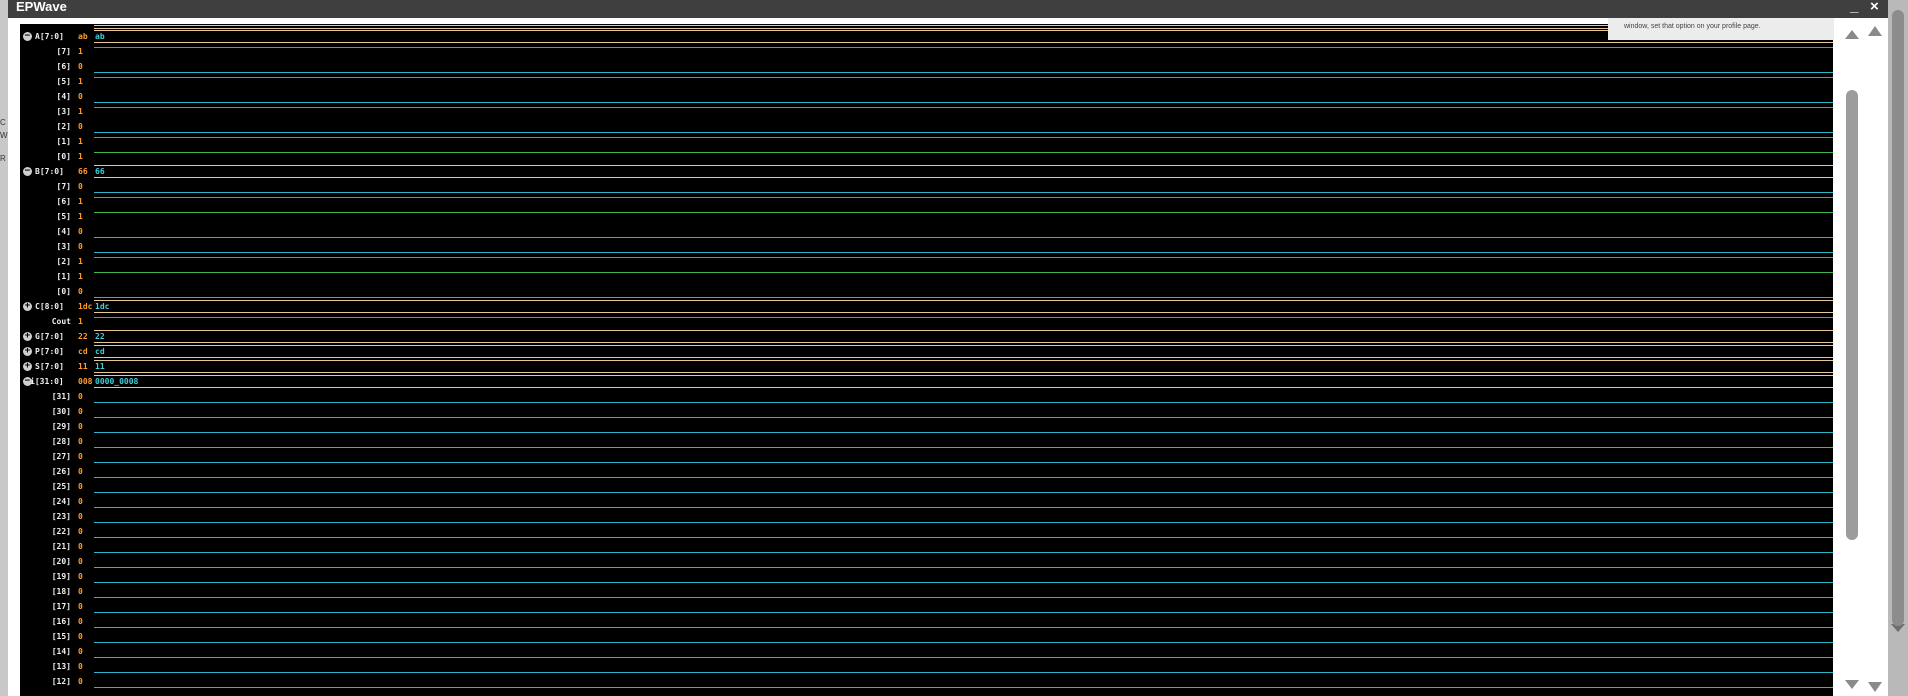  Describe the element at coordinates (926, 591) in the screenshot. I see `bit-signal-row: [18] 0` at that location.